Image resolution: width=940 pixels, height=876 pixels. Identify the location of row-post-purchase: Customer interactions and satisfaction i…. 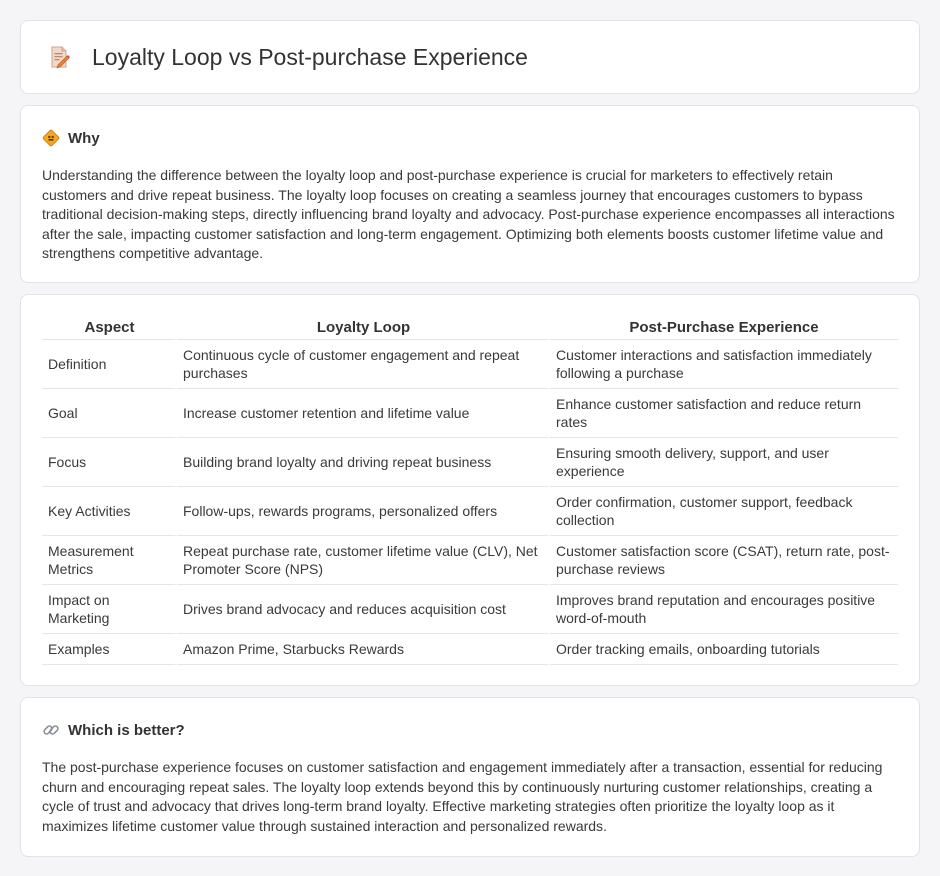
(724, 363).